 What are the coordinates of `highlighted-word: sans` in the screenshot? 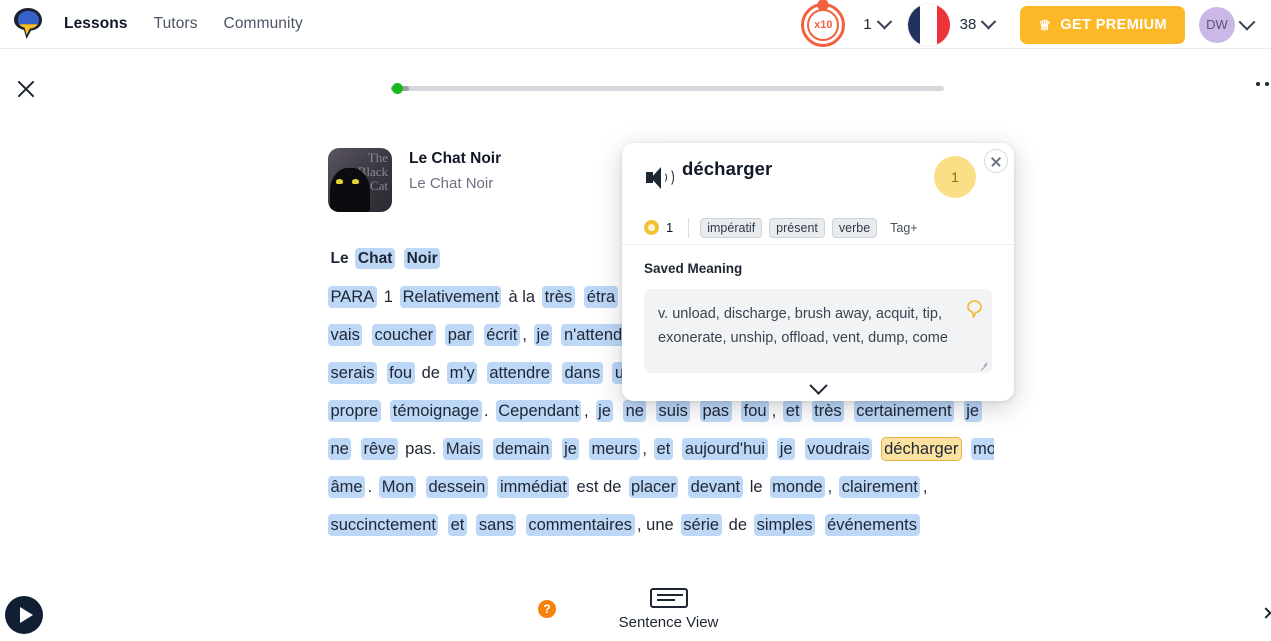 It's located at (496, 525).